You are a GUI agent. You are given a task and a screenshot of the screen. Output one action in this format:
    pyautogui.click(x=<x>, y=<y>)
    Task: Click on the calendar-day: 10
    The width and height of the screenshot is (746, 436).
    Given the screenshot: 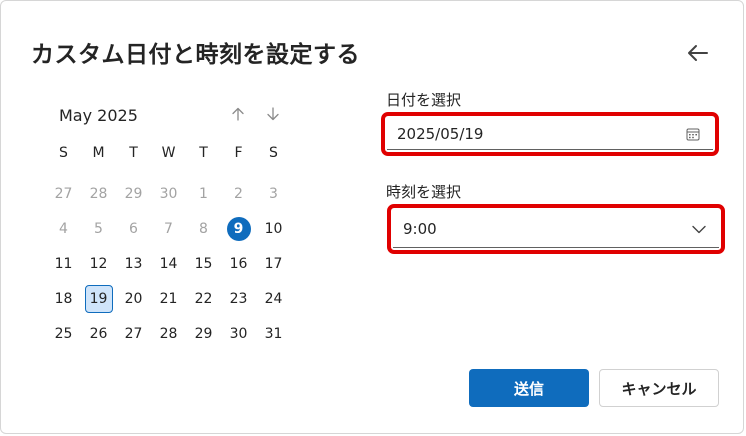 What is the action you would take?
    pyautogui.click(x=273, y=228)
    